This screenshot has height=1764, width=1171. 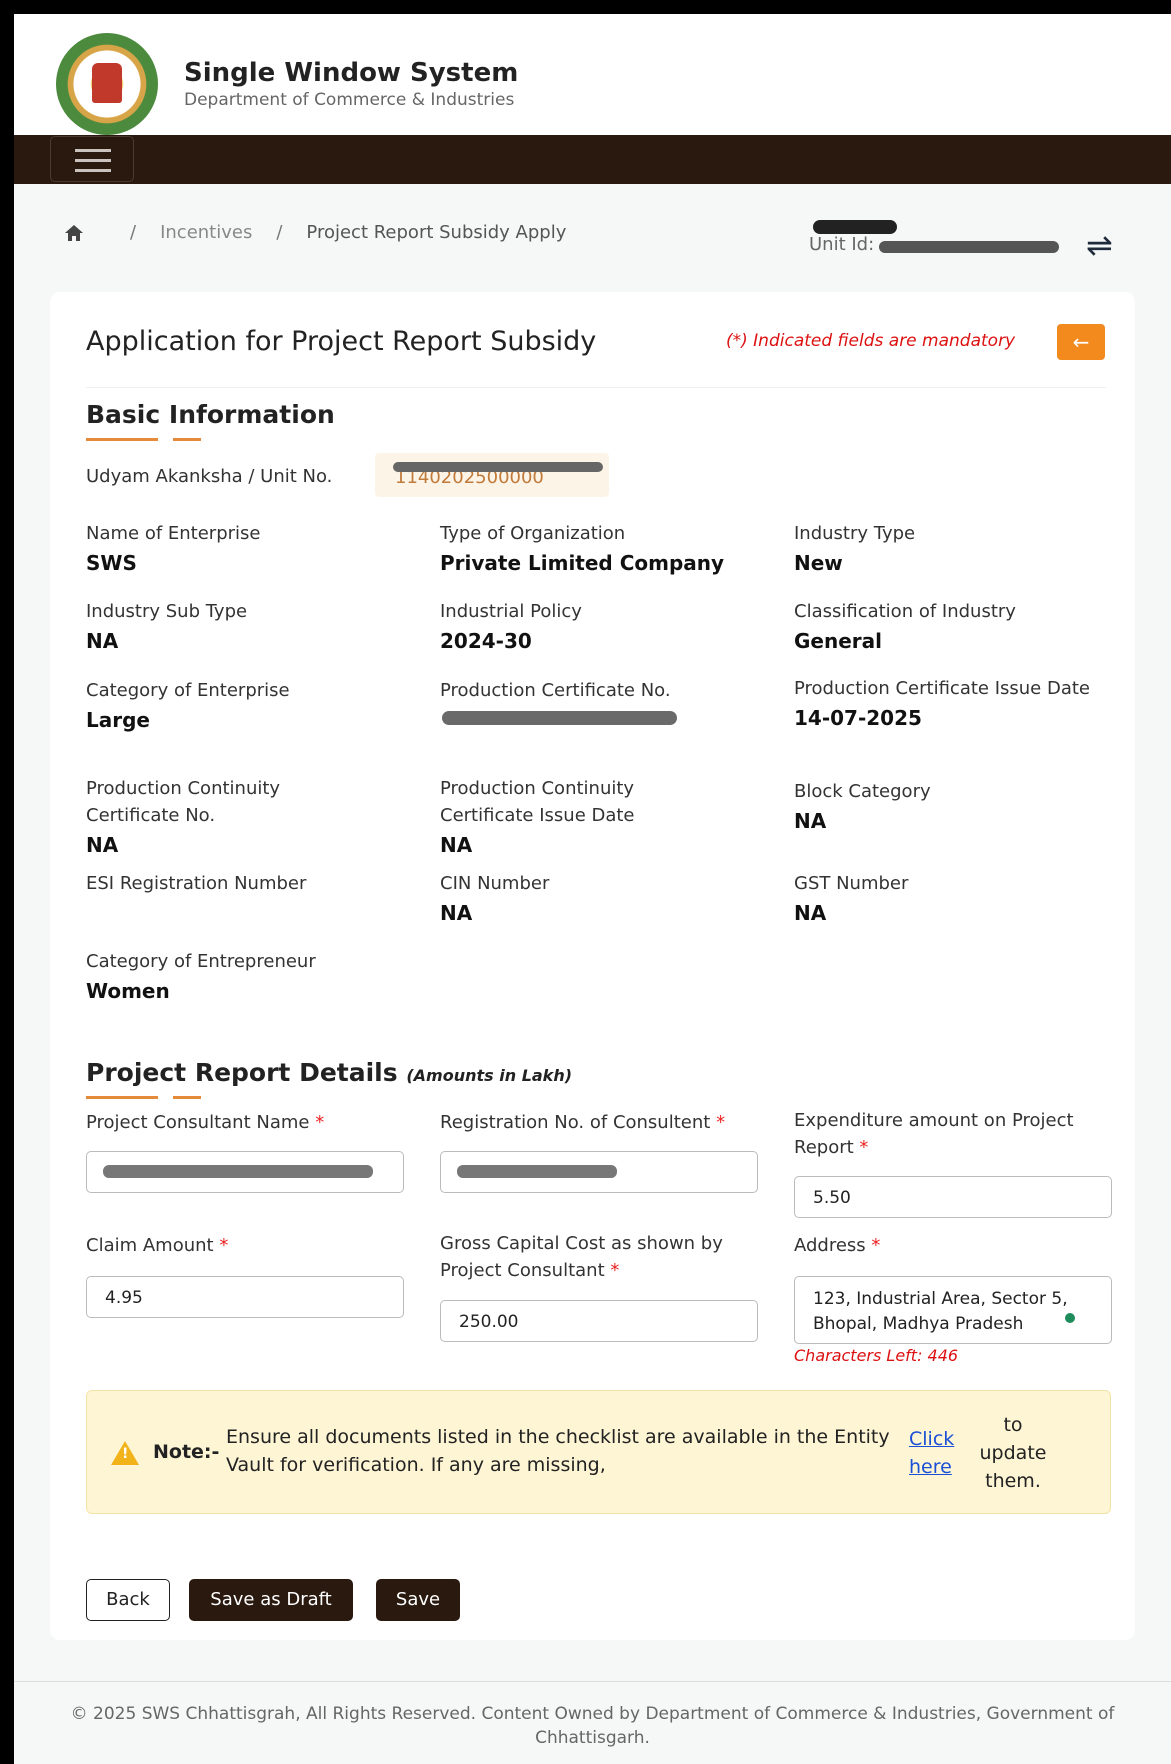 What do you see at coordinates (855, 227) in the screenshot?
I see `redacted-unit-name` at bounding box center [855, 227].